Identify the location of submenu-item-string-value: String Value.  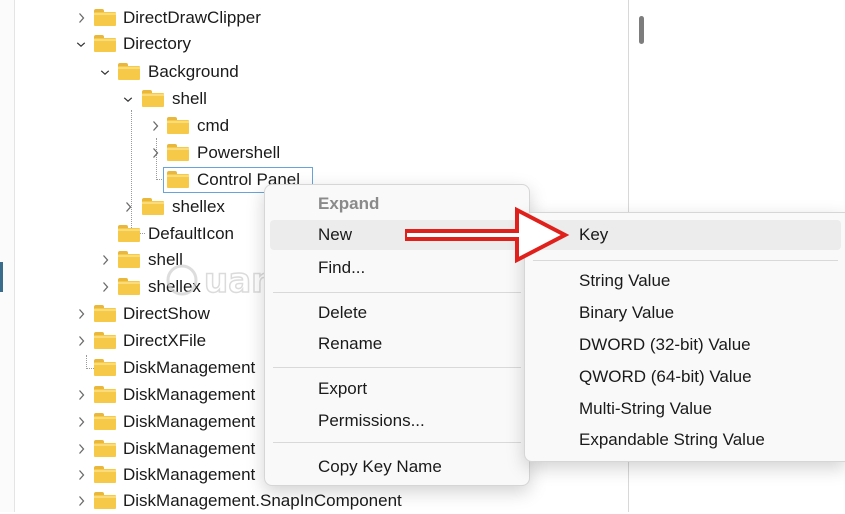
(685, 281).